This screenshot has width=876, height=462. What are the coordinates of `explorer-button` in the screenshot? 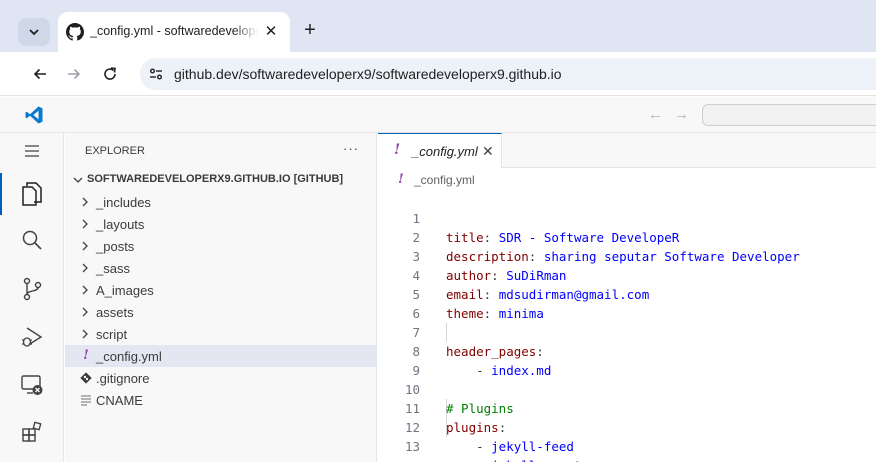 It's located at (32, 194).